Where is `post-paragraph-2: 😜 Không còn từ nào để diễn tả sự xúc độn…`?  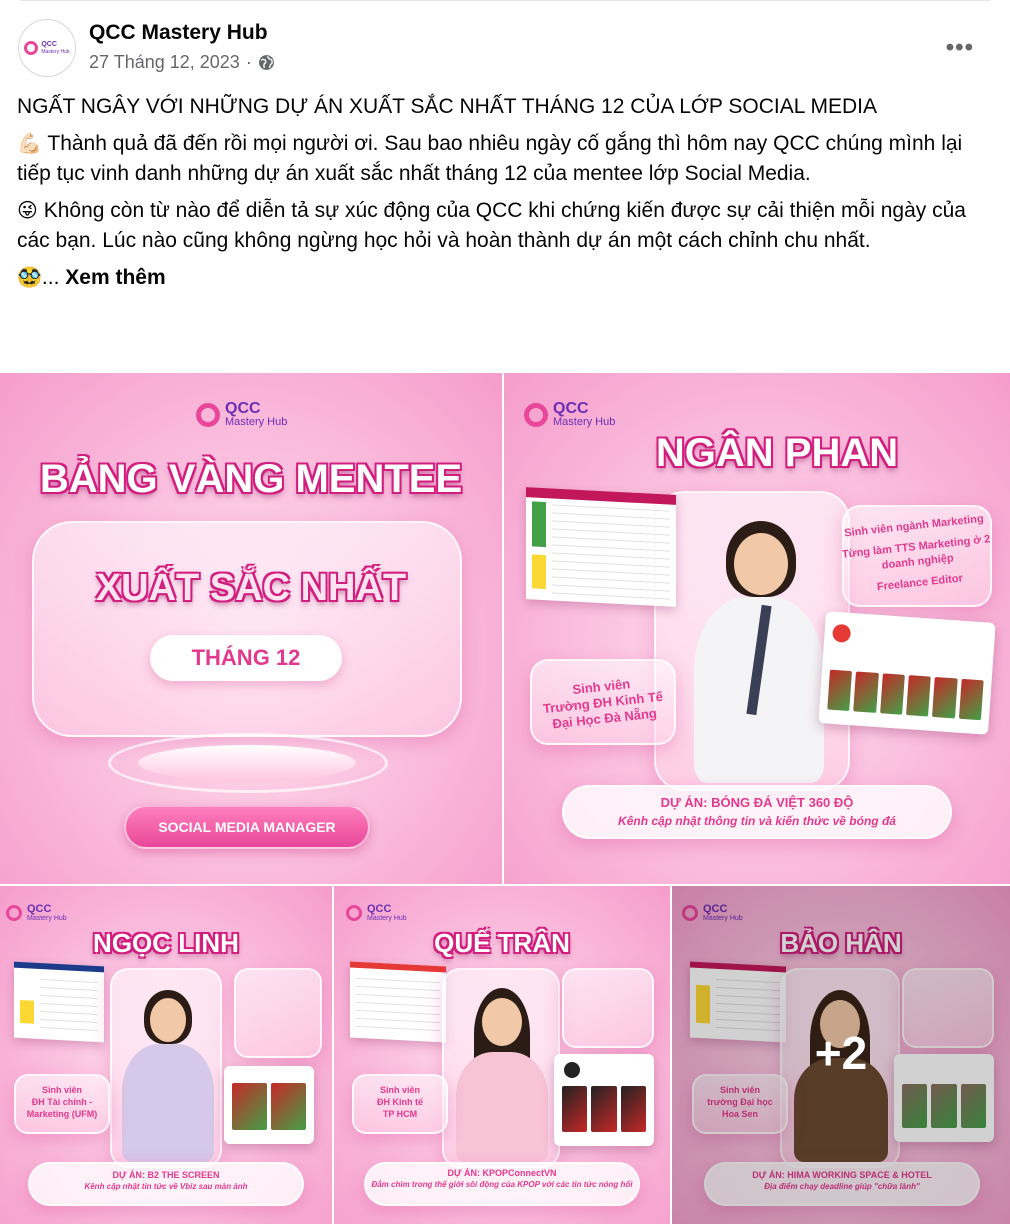
post-paragraph-2: 😜 Không còn từ nào để diễn tả sự xúc độn… is located at coordinates (491, 225).